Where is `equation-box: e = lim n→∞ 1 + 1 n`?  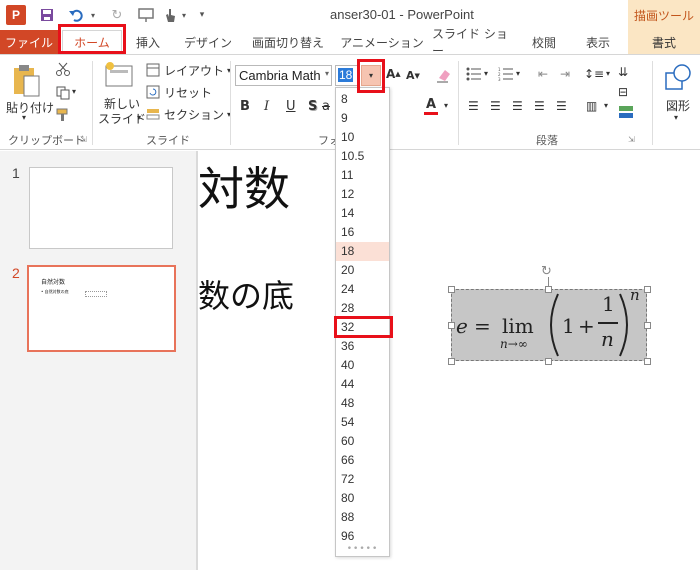
equation-box: e = lim n→∞ 1 + 1 n is located at coordinates (549, 325).